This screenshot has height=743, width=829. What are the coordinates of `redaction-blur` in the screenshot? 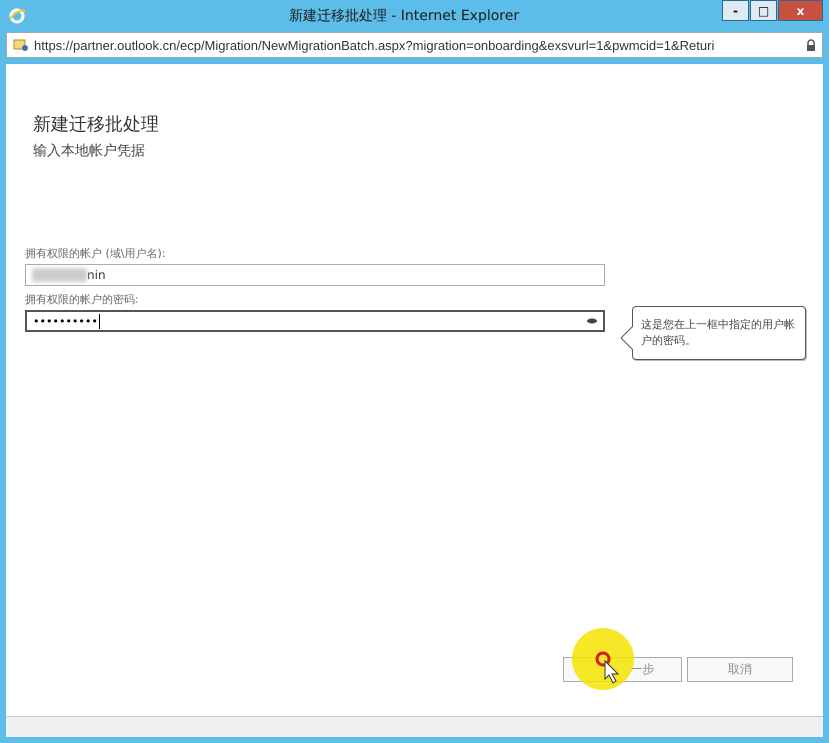 It's located at (59, 275).